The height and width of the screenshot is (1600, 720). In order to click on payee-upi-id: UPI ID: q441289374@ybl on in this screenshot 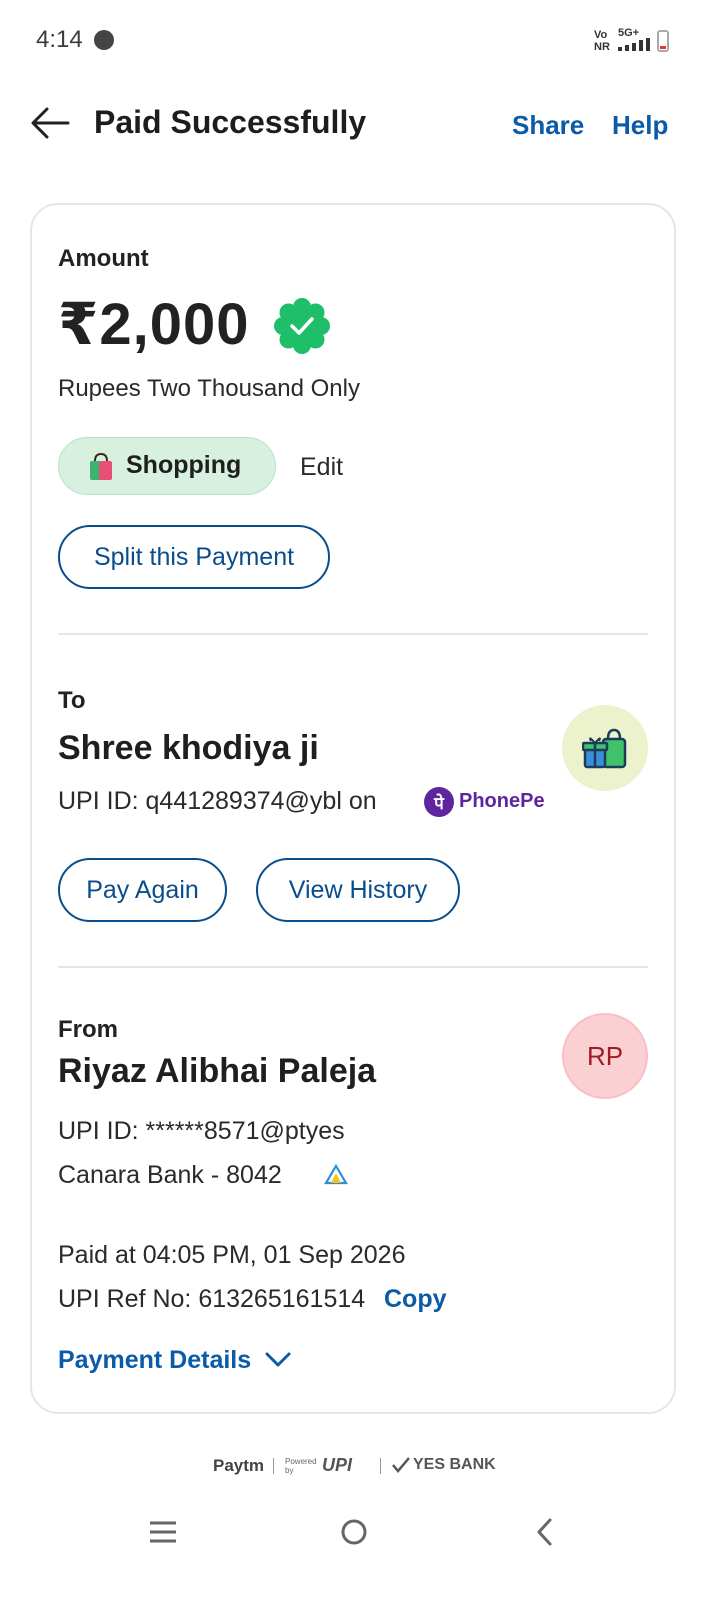, I will do `click(217, 801)`.